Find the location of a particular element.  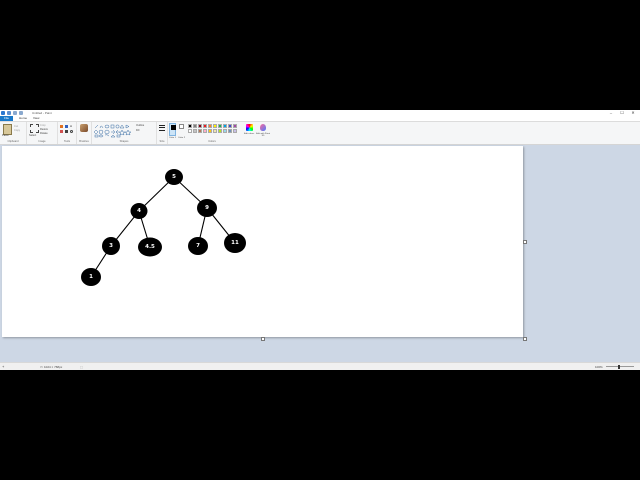

canvas-resize-handle-corner is located at coordinates (525, 339).